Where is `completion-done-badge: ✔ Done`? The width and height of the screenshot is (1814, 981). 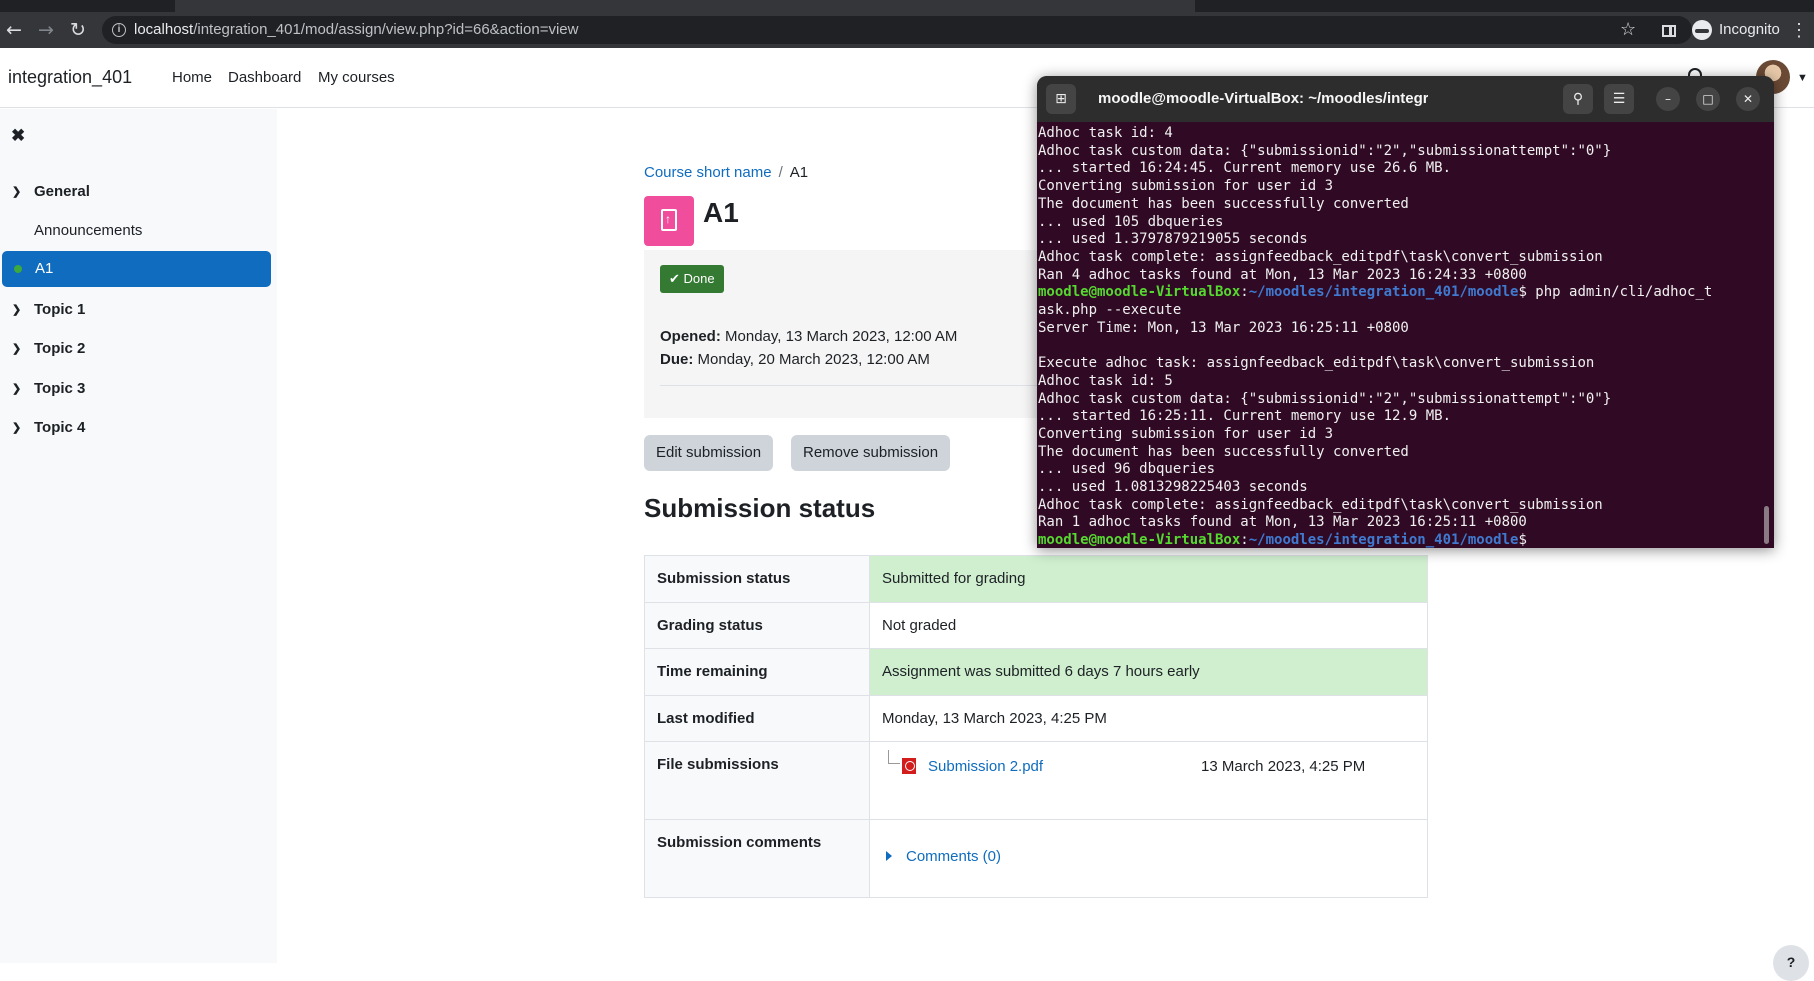
completion-done-badge: ✔ Done is located at coordinates (692, 279).